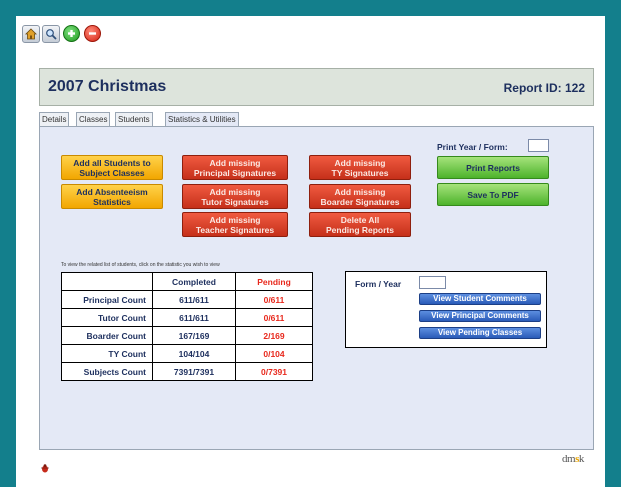 This screenshot has width=621, height=487. I want to click on add-missing-ty-signatures-button: Add missing TY Signatures, so click(360, 167).